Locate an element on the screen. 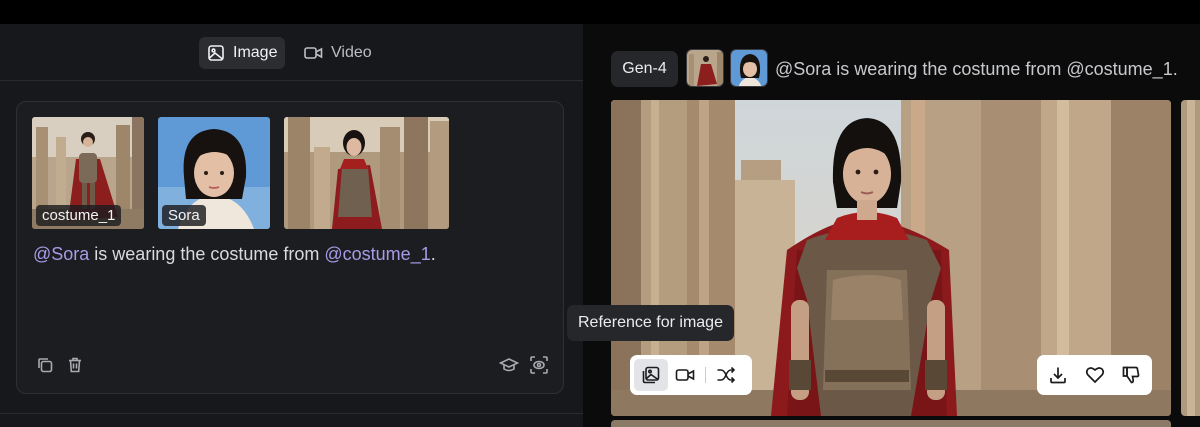 The image size is (1200, 427). tab-video: Video is located at coordinates (338, 53).